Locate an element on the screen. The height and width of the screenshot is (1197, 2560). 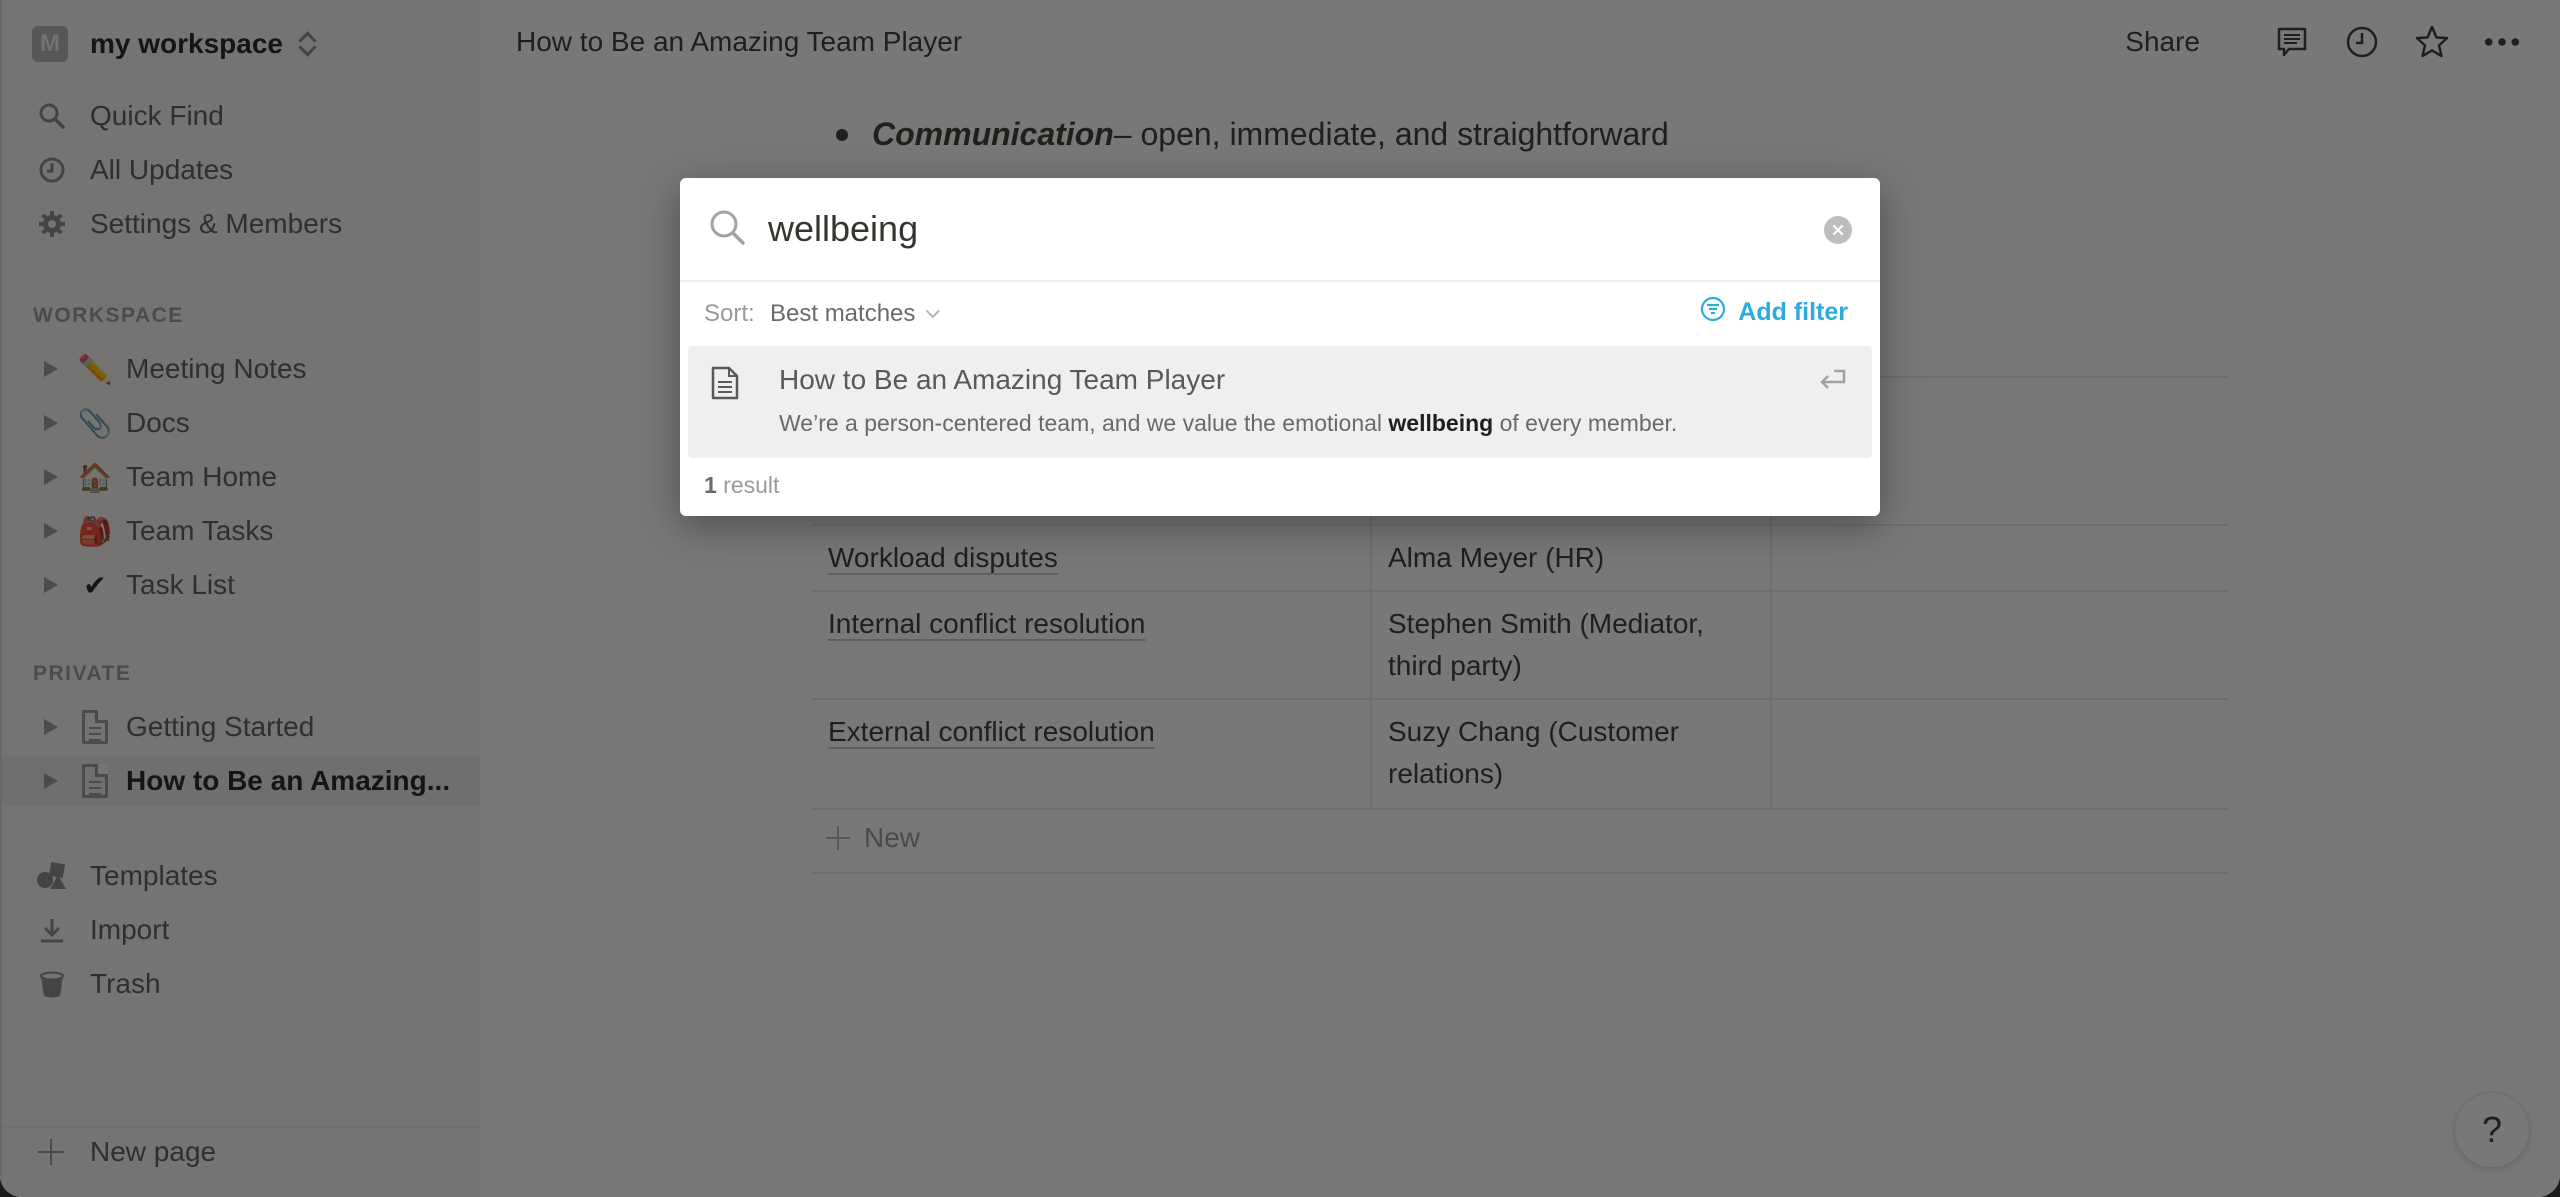
add-filter-button: Add filter is located at coordinates (1774, 312).